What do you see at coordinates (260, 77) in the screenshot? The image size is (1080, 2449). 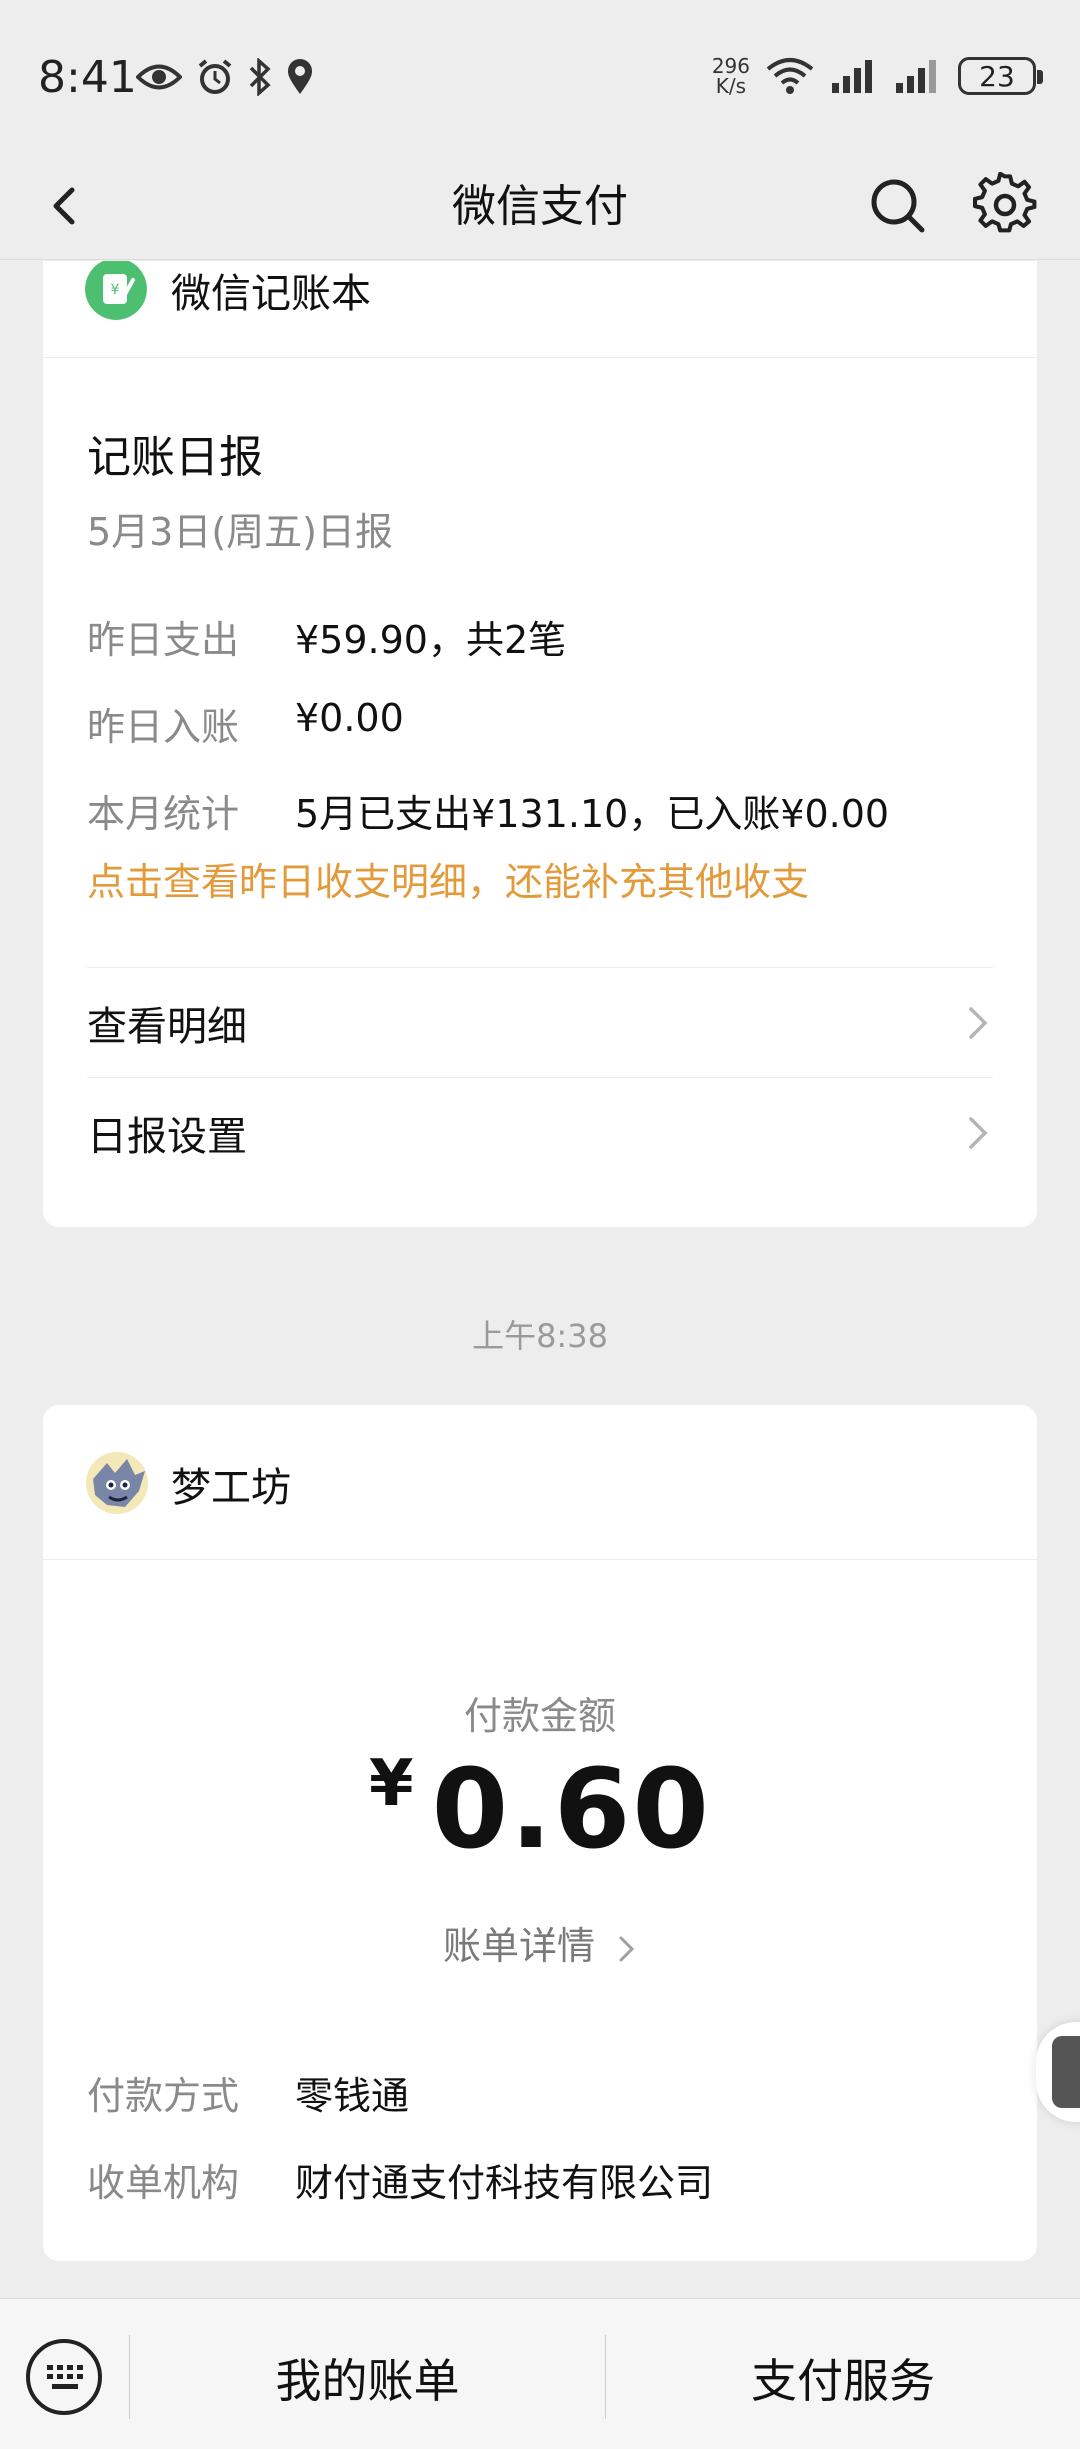 I see `bluetooth-icon` at bounding box center [260, 77].